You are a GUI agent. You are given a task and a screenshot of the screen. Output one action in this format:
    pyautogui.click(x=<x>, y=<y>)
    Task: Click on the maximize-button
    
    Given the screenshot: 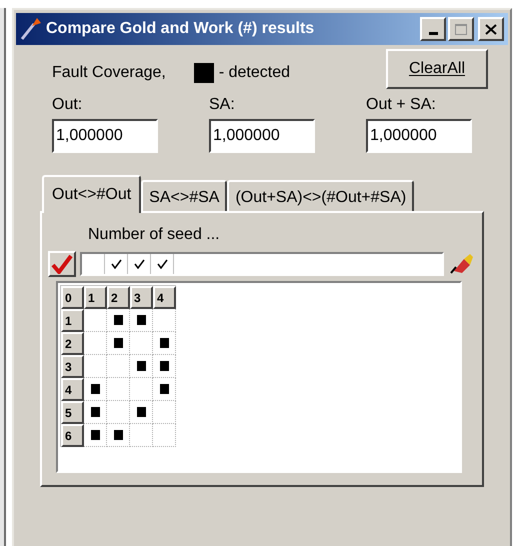 What is the action you would take?
    pyautogui.click(x=461, y=29)
    